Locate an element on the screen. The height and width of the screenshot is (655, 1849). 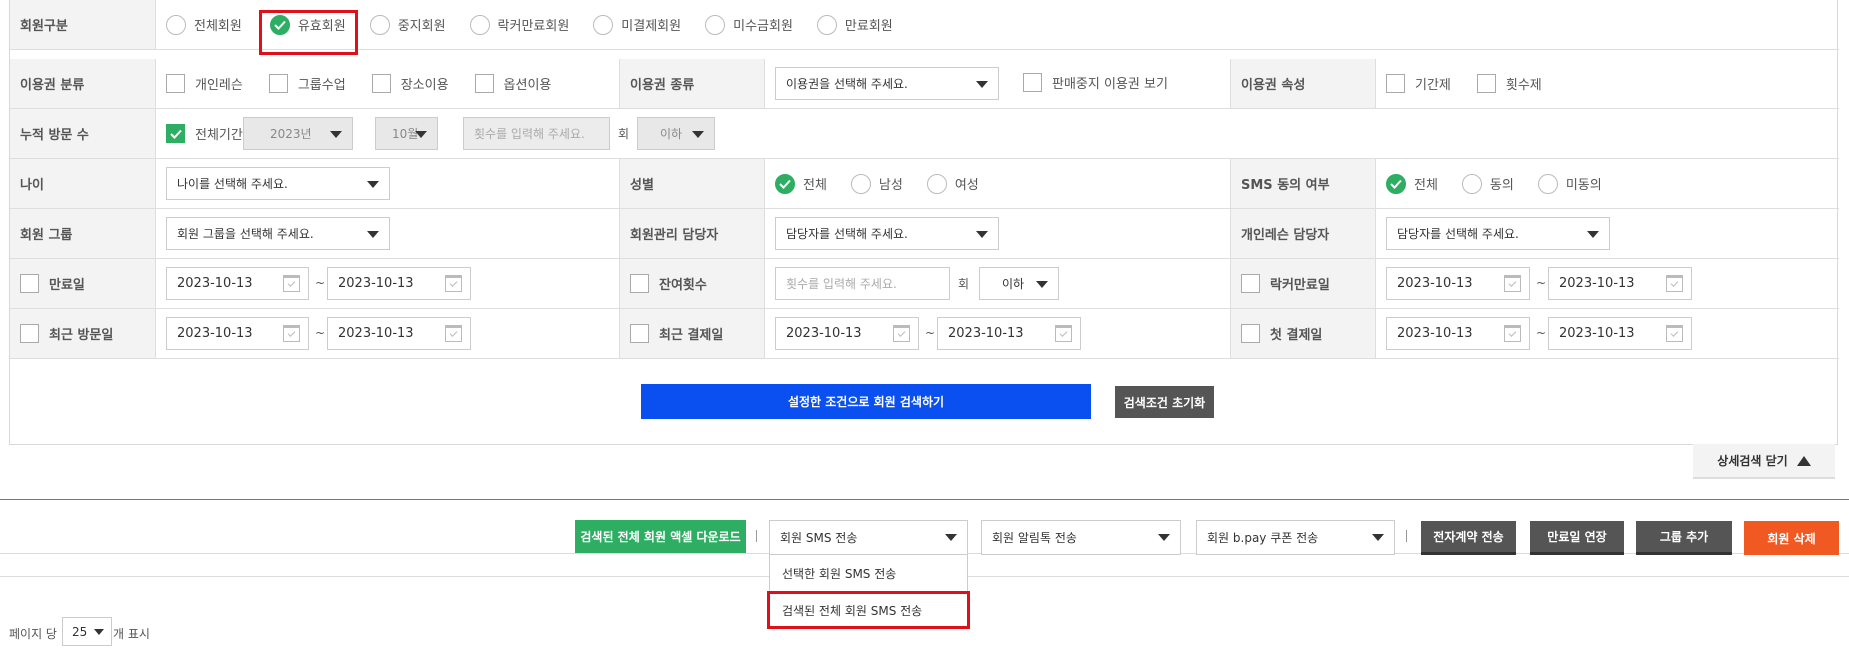
ticket-attr-label: 이용권 속성 is located at coordinates (1302, 83).